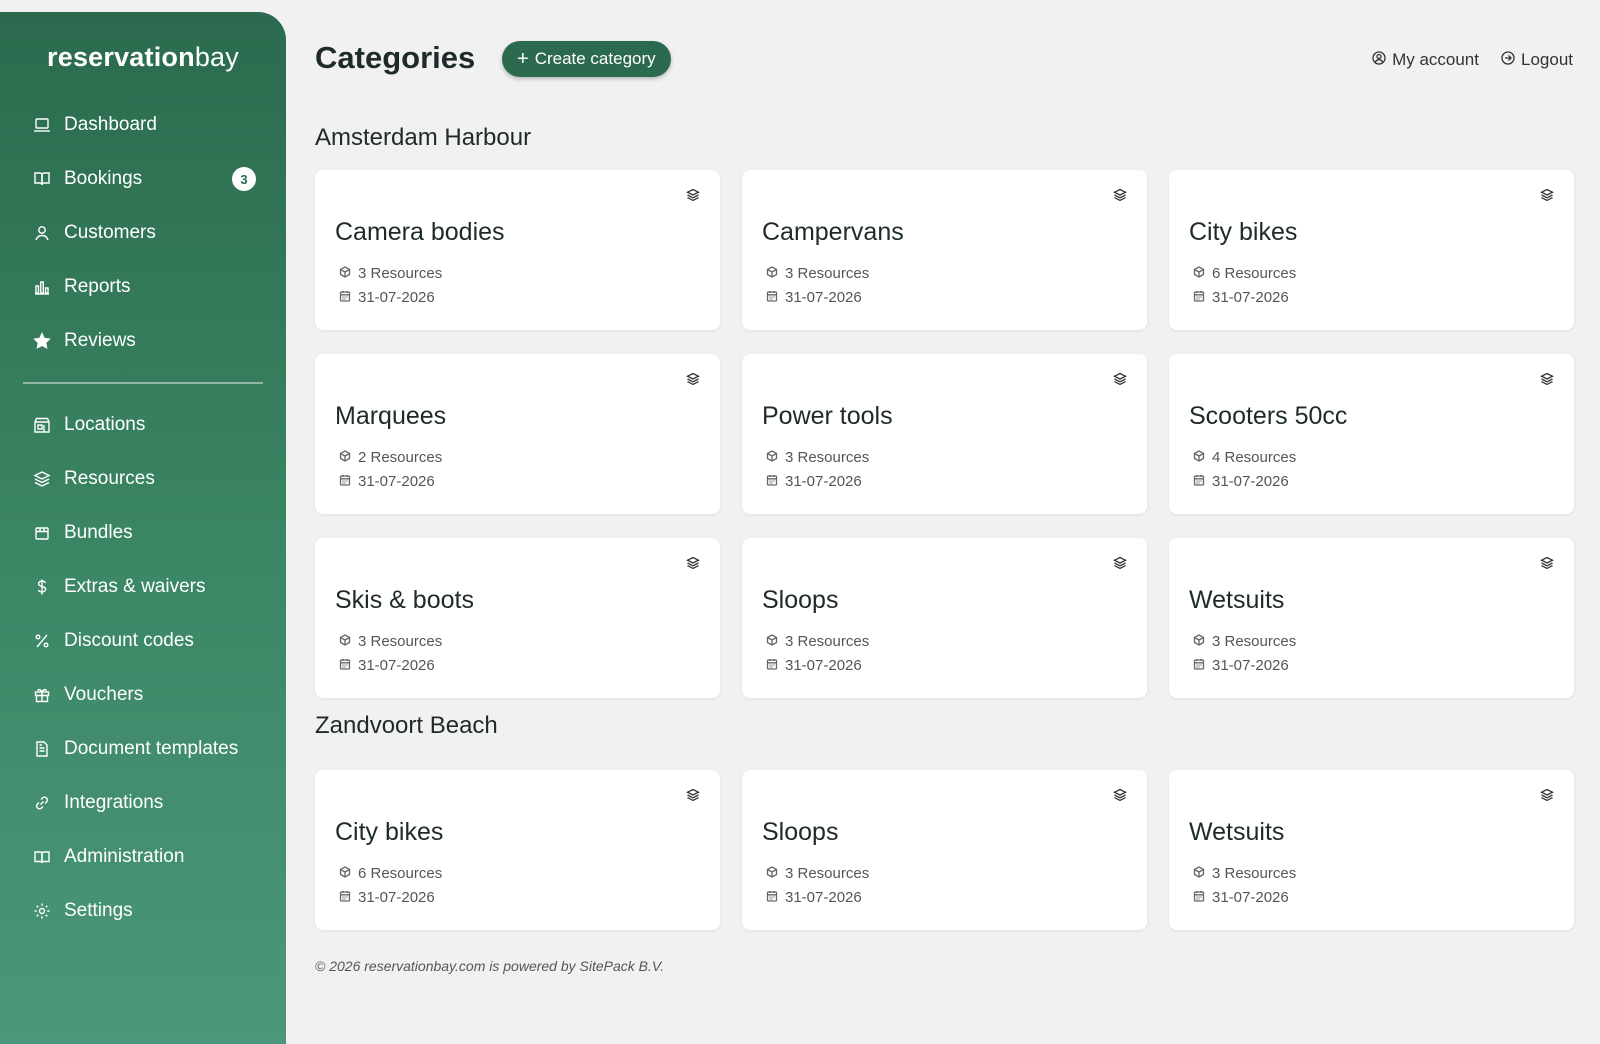 The height and width of the screenshot is (1044, 1600). Describe the element at coordinates (523, 59) in the screenshot. I see `plus-icon: +` at that location.